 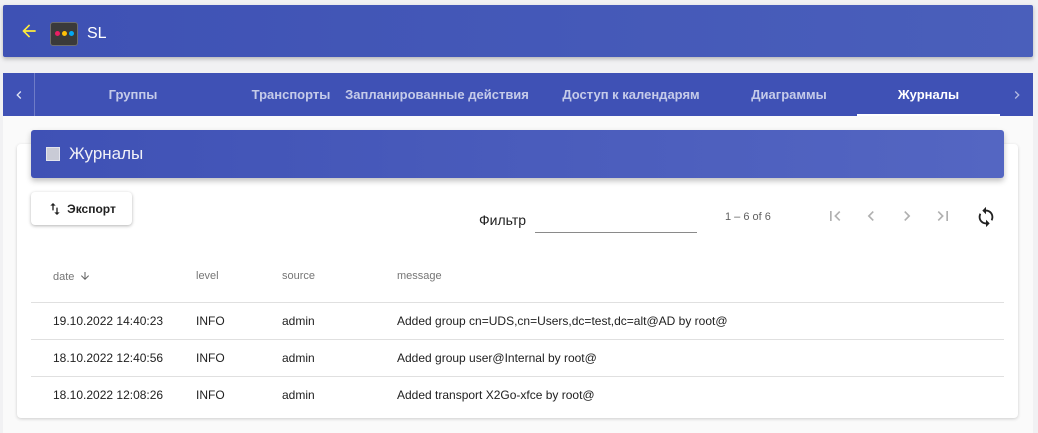 I want to click on last-page-icon, so click(x=942, y=216).